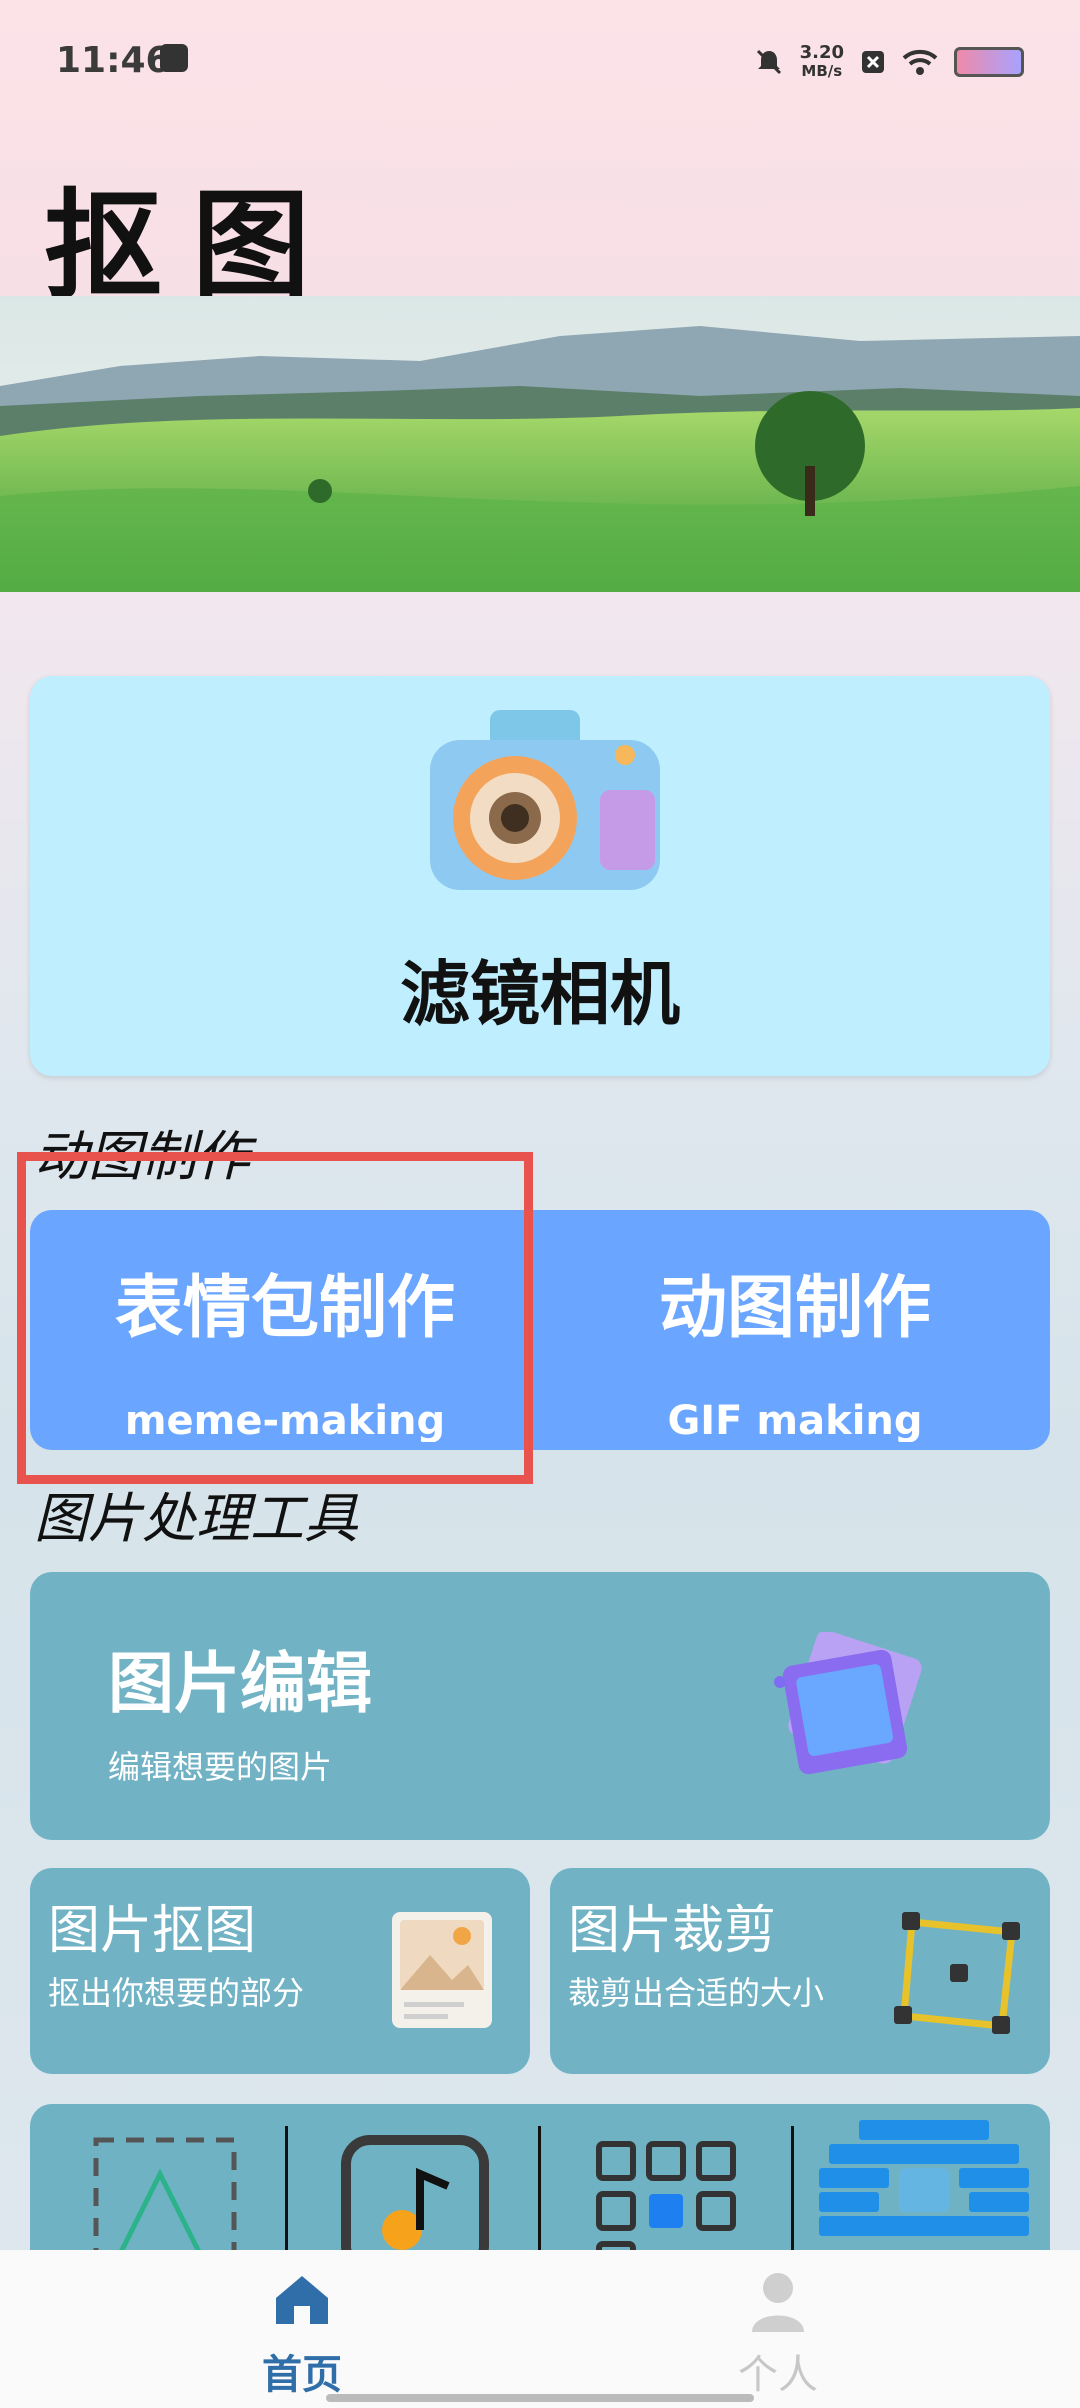 This screenshot has width=1080, height=2408. What do you see at coordinates (540, 444) in the screenshot?
I see `landscape-banner` at bounding box center [540, 444].